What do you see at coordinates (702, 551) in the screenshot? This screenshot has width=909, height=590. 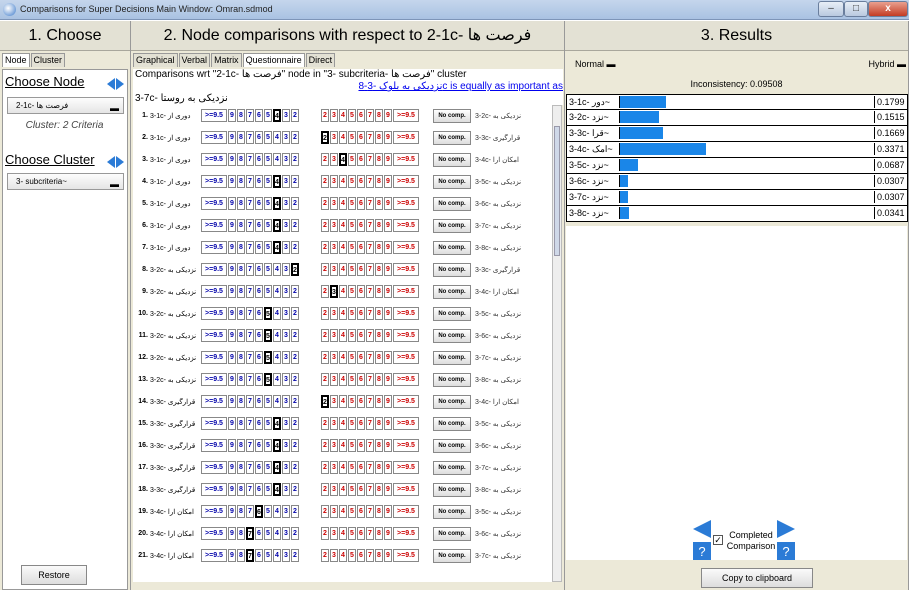 I see `help-icon: ?` at bounding box center [702, 551].